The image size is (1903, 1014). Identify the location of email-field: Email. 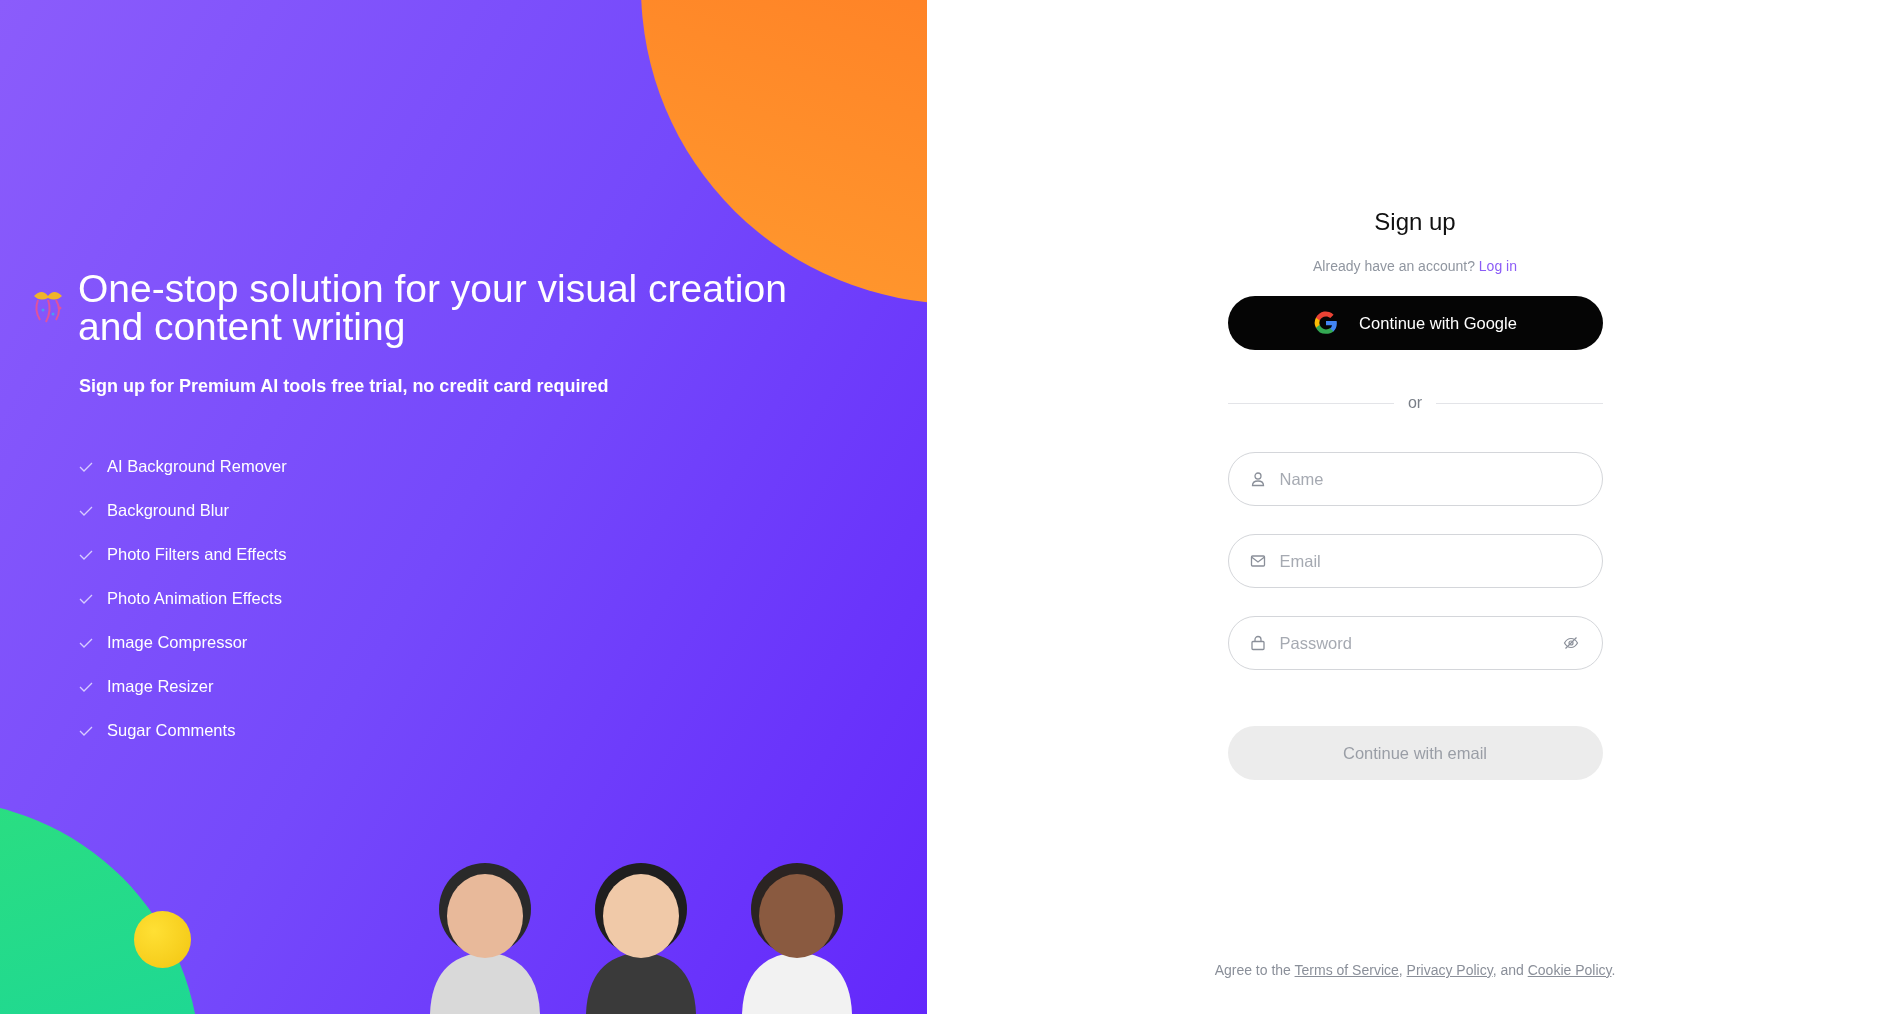
(1415, 561).